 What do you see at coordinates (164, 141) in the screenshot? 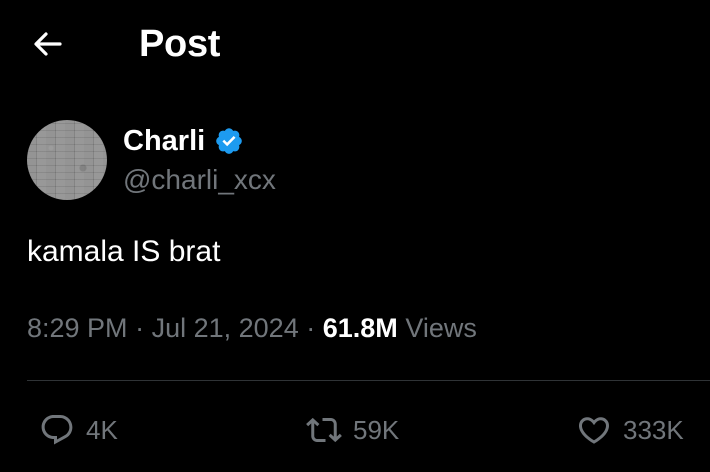
I see `author-display-name: Charli` at bounding box center [164, 141].